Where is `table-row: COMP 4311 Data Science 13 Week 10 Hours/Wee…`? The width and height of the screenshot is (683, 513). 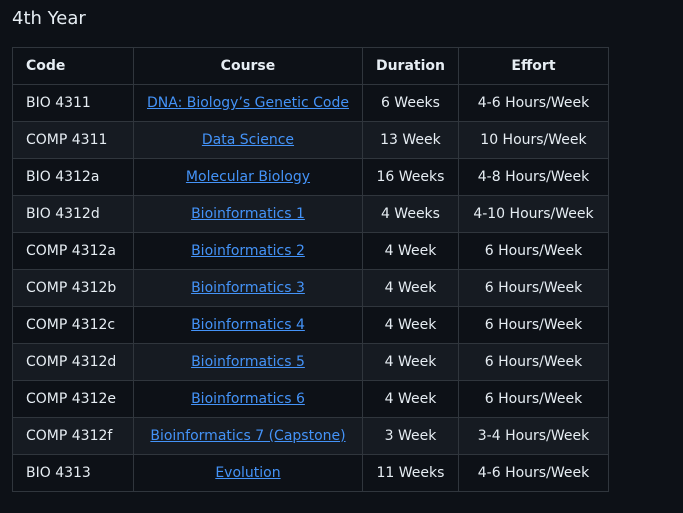
table-row: COMP 4311 Data Science 13 Week 10 Hours/Wee… is located at coordinates (310, 140).